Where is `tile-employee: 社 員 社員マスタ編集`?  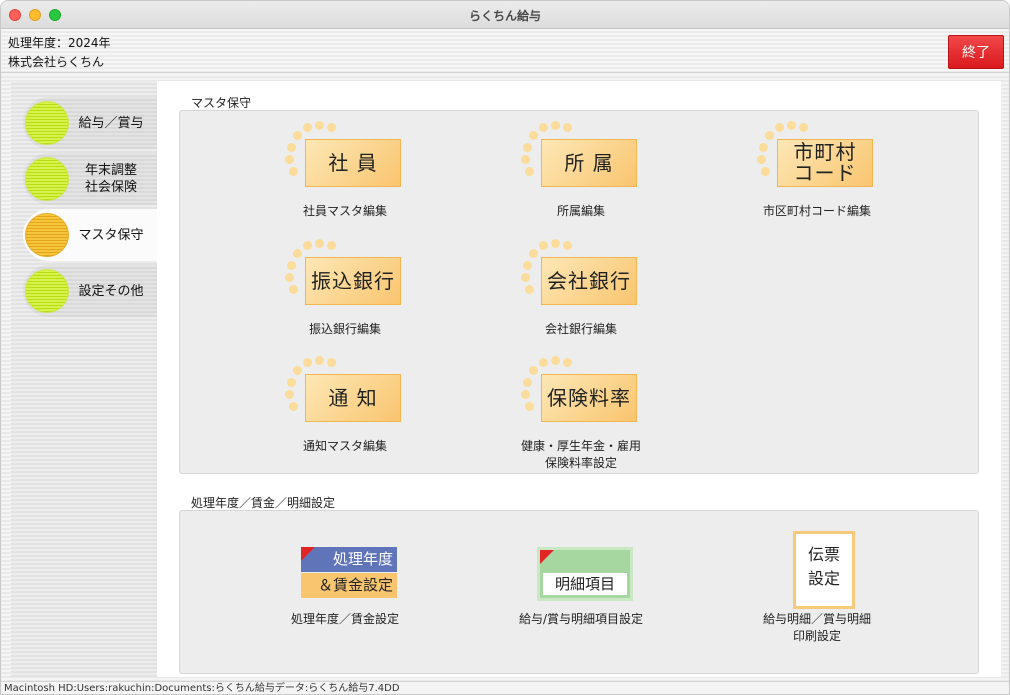 tile-employee: 社 員 社員マスタ編集 is located at coordinates (345, 170).